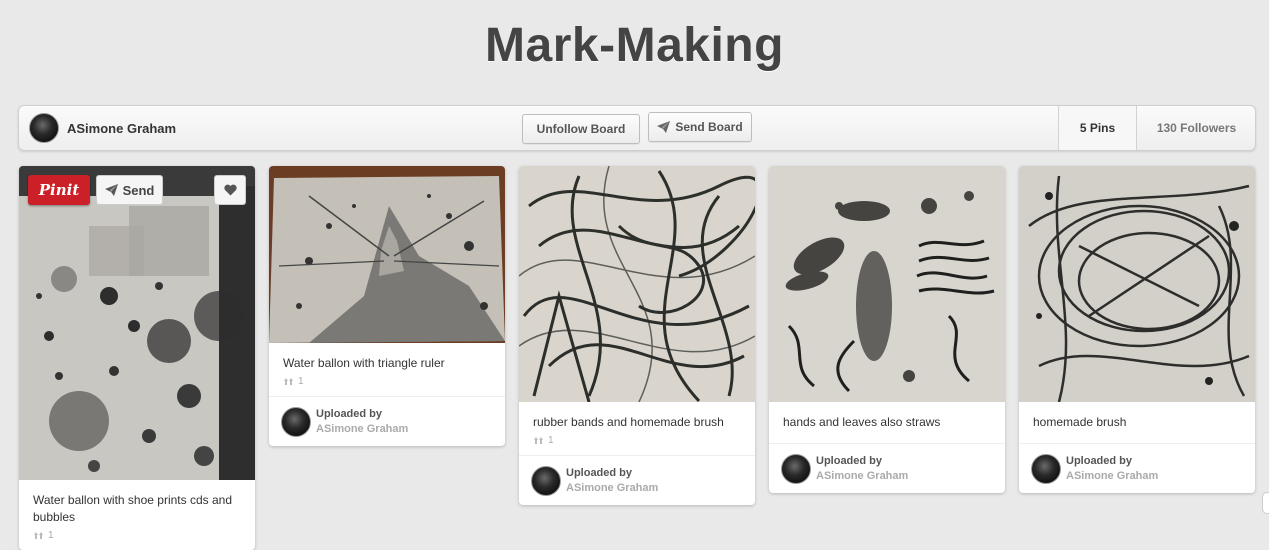 The image size is (1269, 550). Describe the element at coordinates (44, 128) in the screenshot. I see `owner-avatar` at that location.